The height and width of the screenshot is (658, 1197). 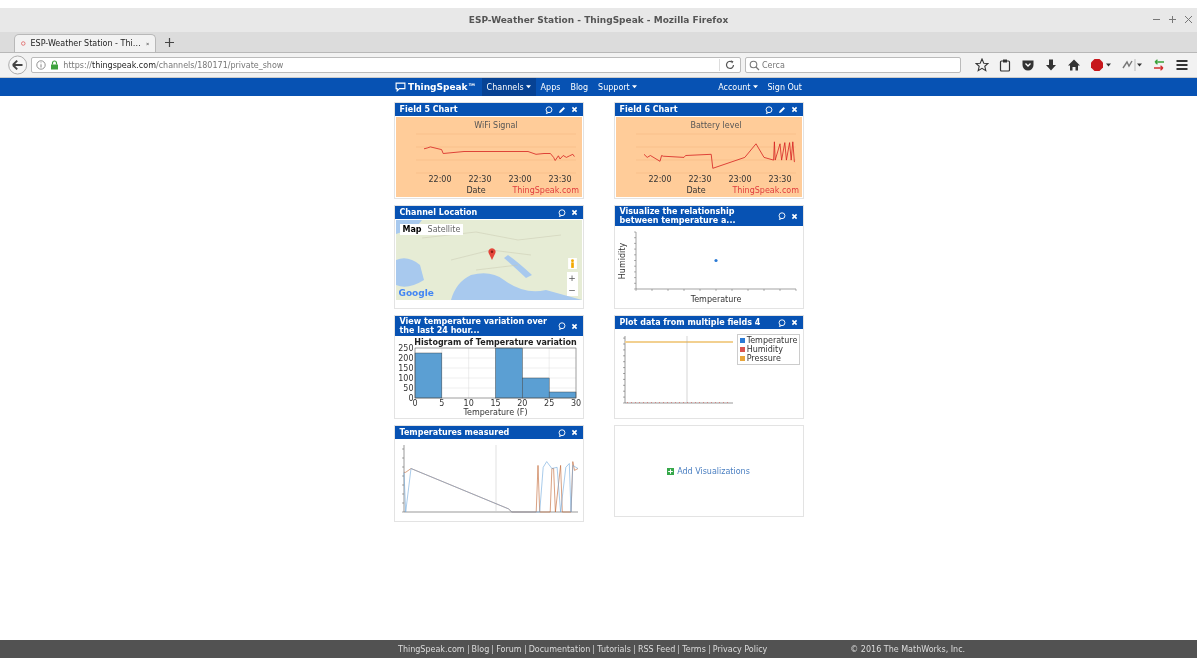 What do you see at coordinates (690, 322) in the screenshot?
I see `card-title: Plot data from multiple fields 4` at bounding box center [690, 322].